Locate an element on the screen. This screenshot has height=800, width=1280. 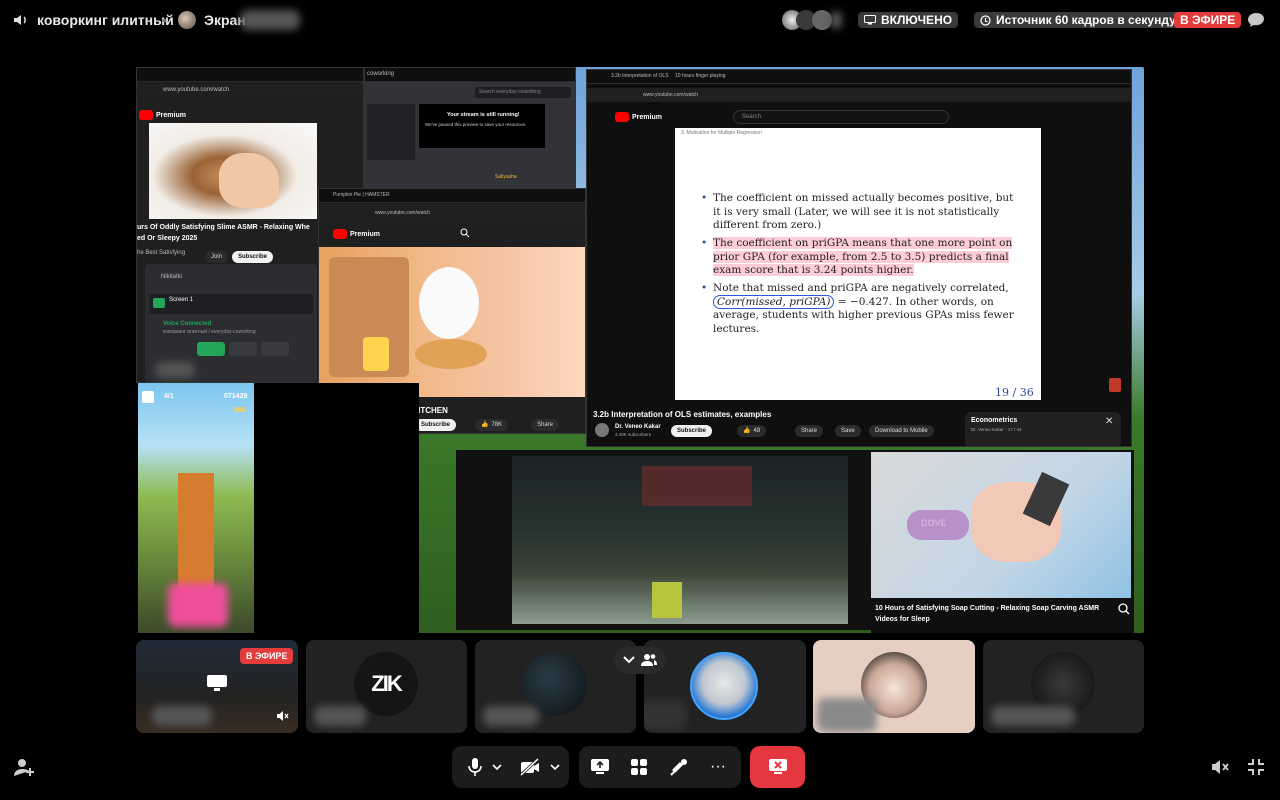
close-icon: ✕ is located at coordinates (1109, 421).